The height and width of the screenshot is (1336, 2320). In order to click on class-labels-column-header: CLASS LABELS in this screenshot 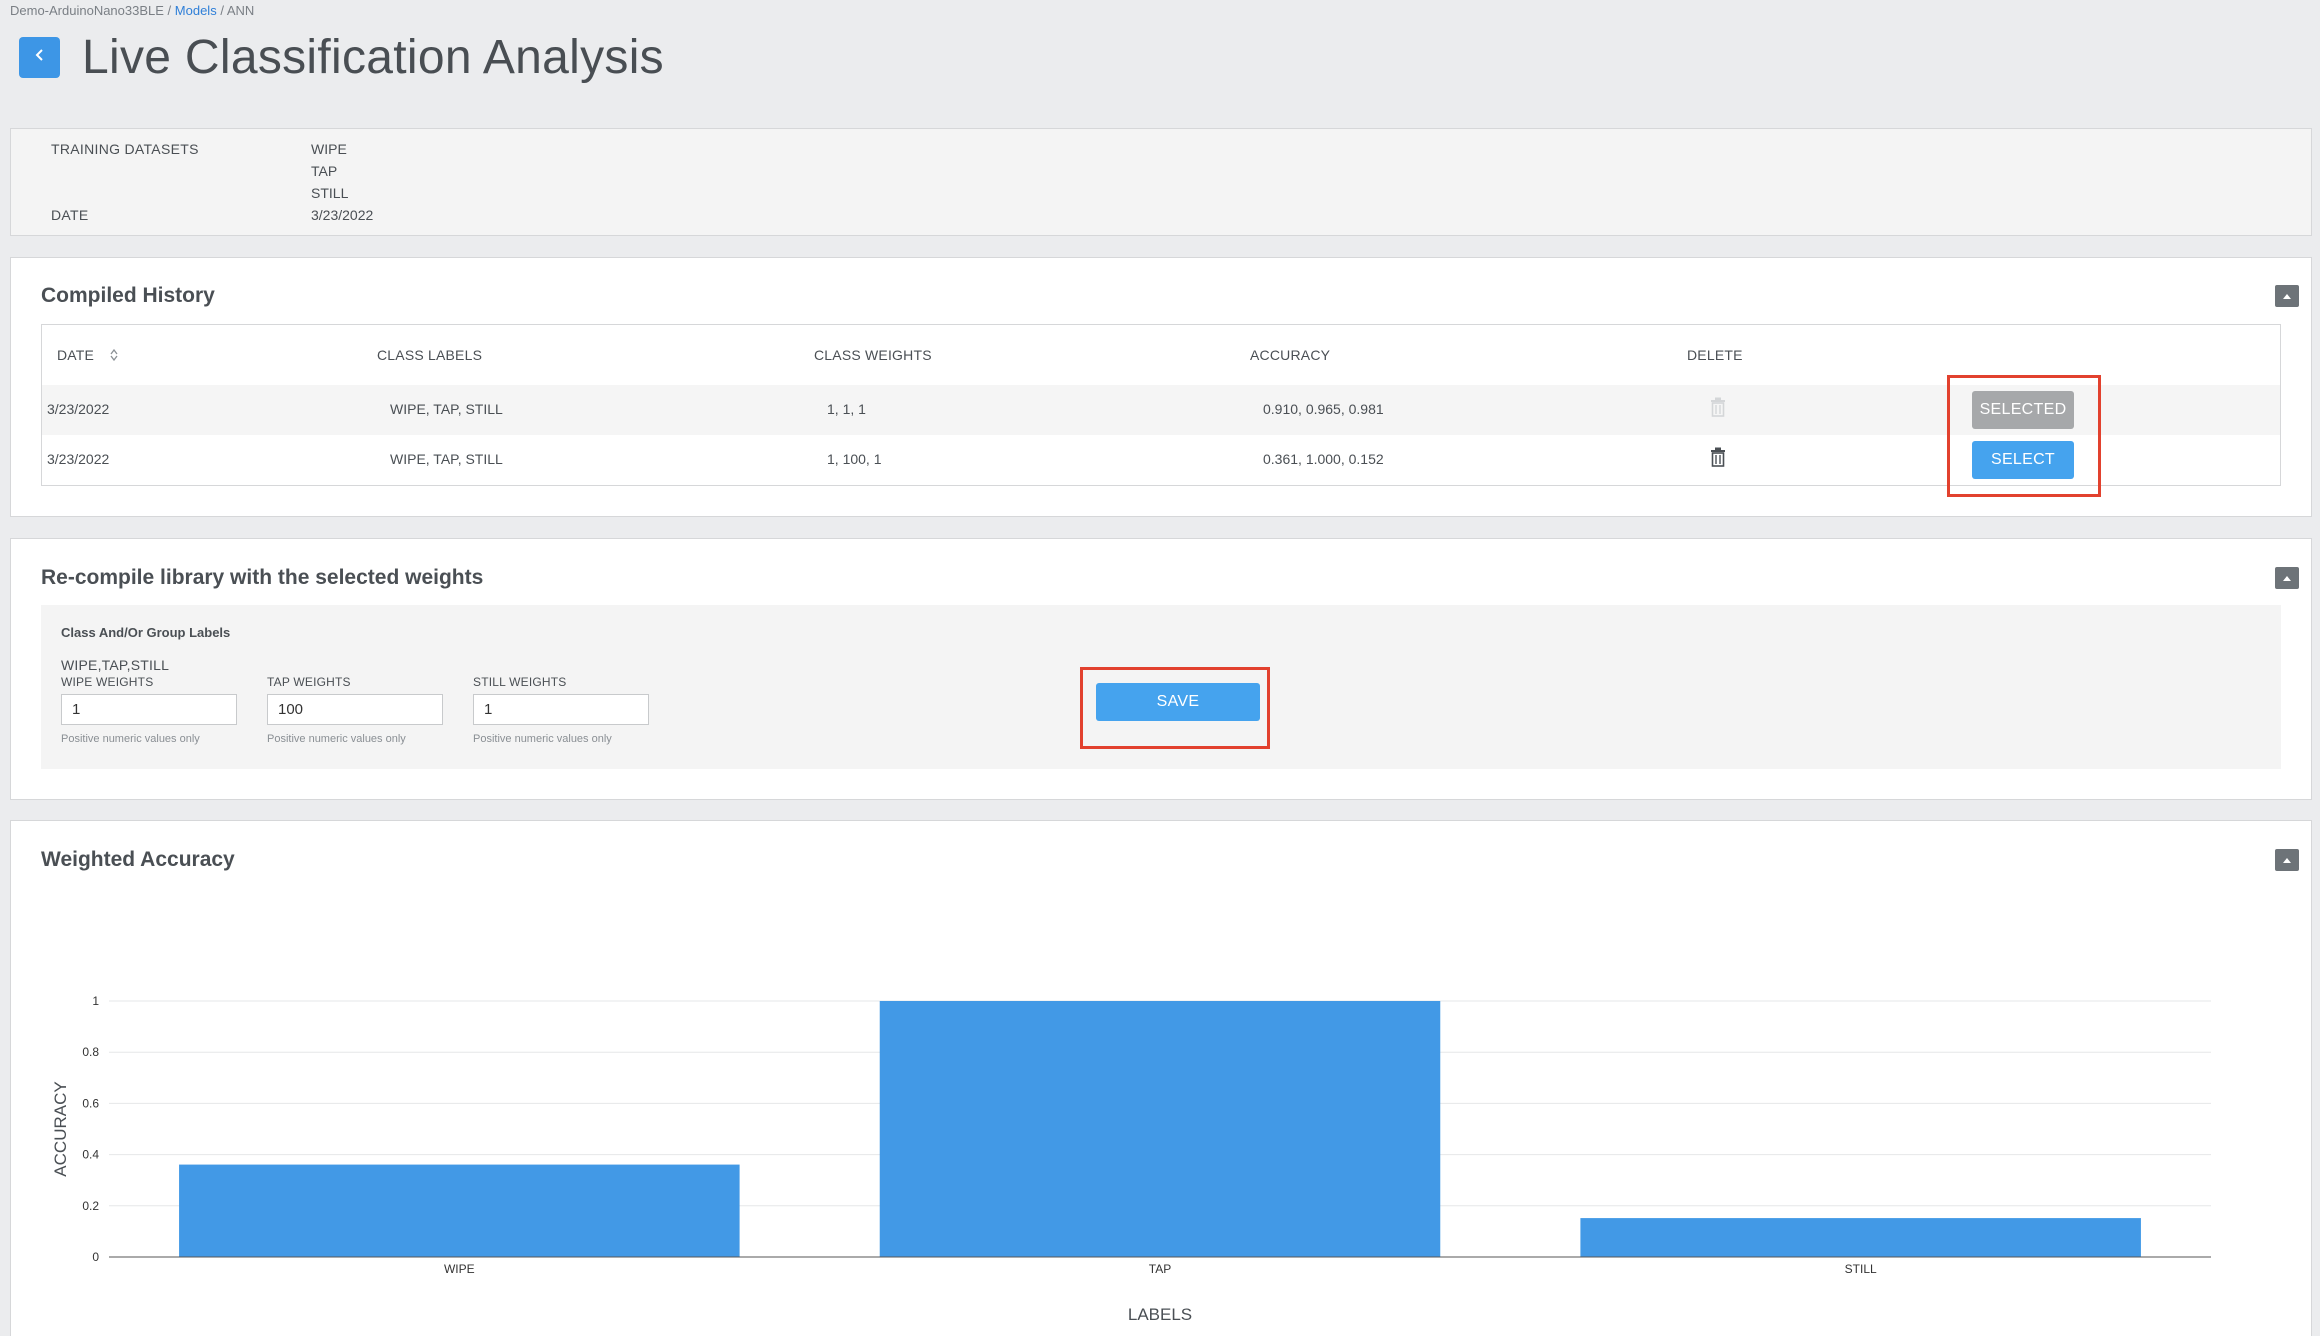, I will do `click(430, 355)`.